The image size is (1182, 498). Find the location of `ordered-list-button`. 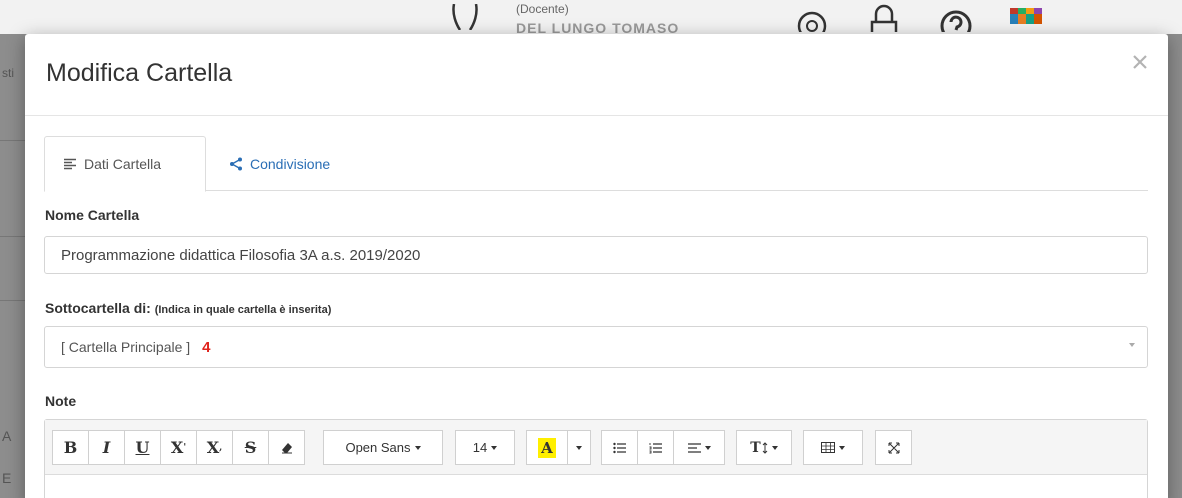

ordered-list-button is located at coordinates (655, 447).